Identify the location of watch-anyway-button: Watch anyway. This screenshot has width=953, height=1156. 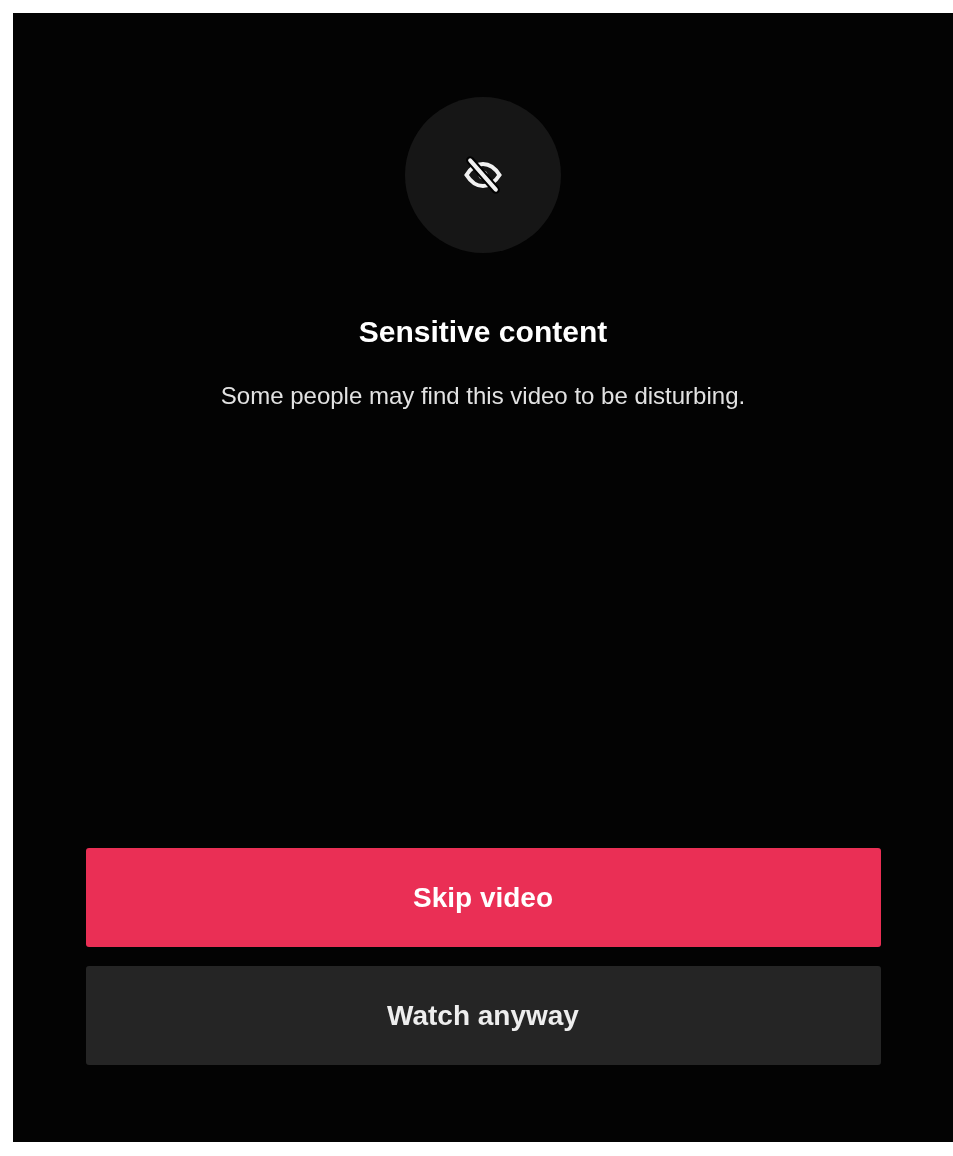
(483, 1015).